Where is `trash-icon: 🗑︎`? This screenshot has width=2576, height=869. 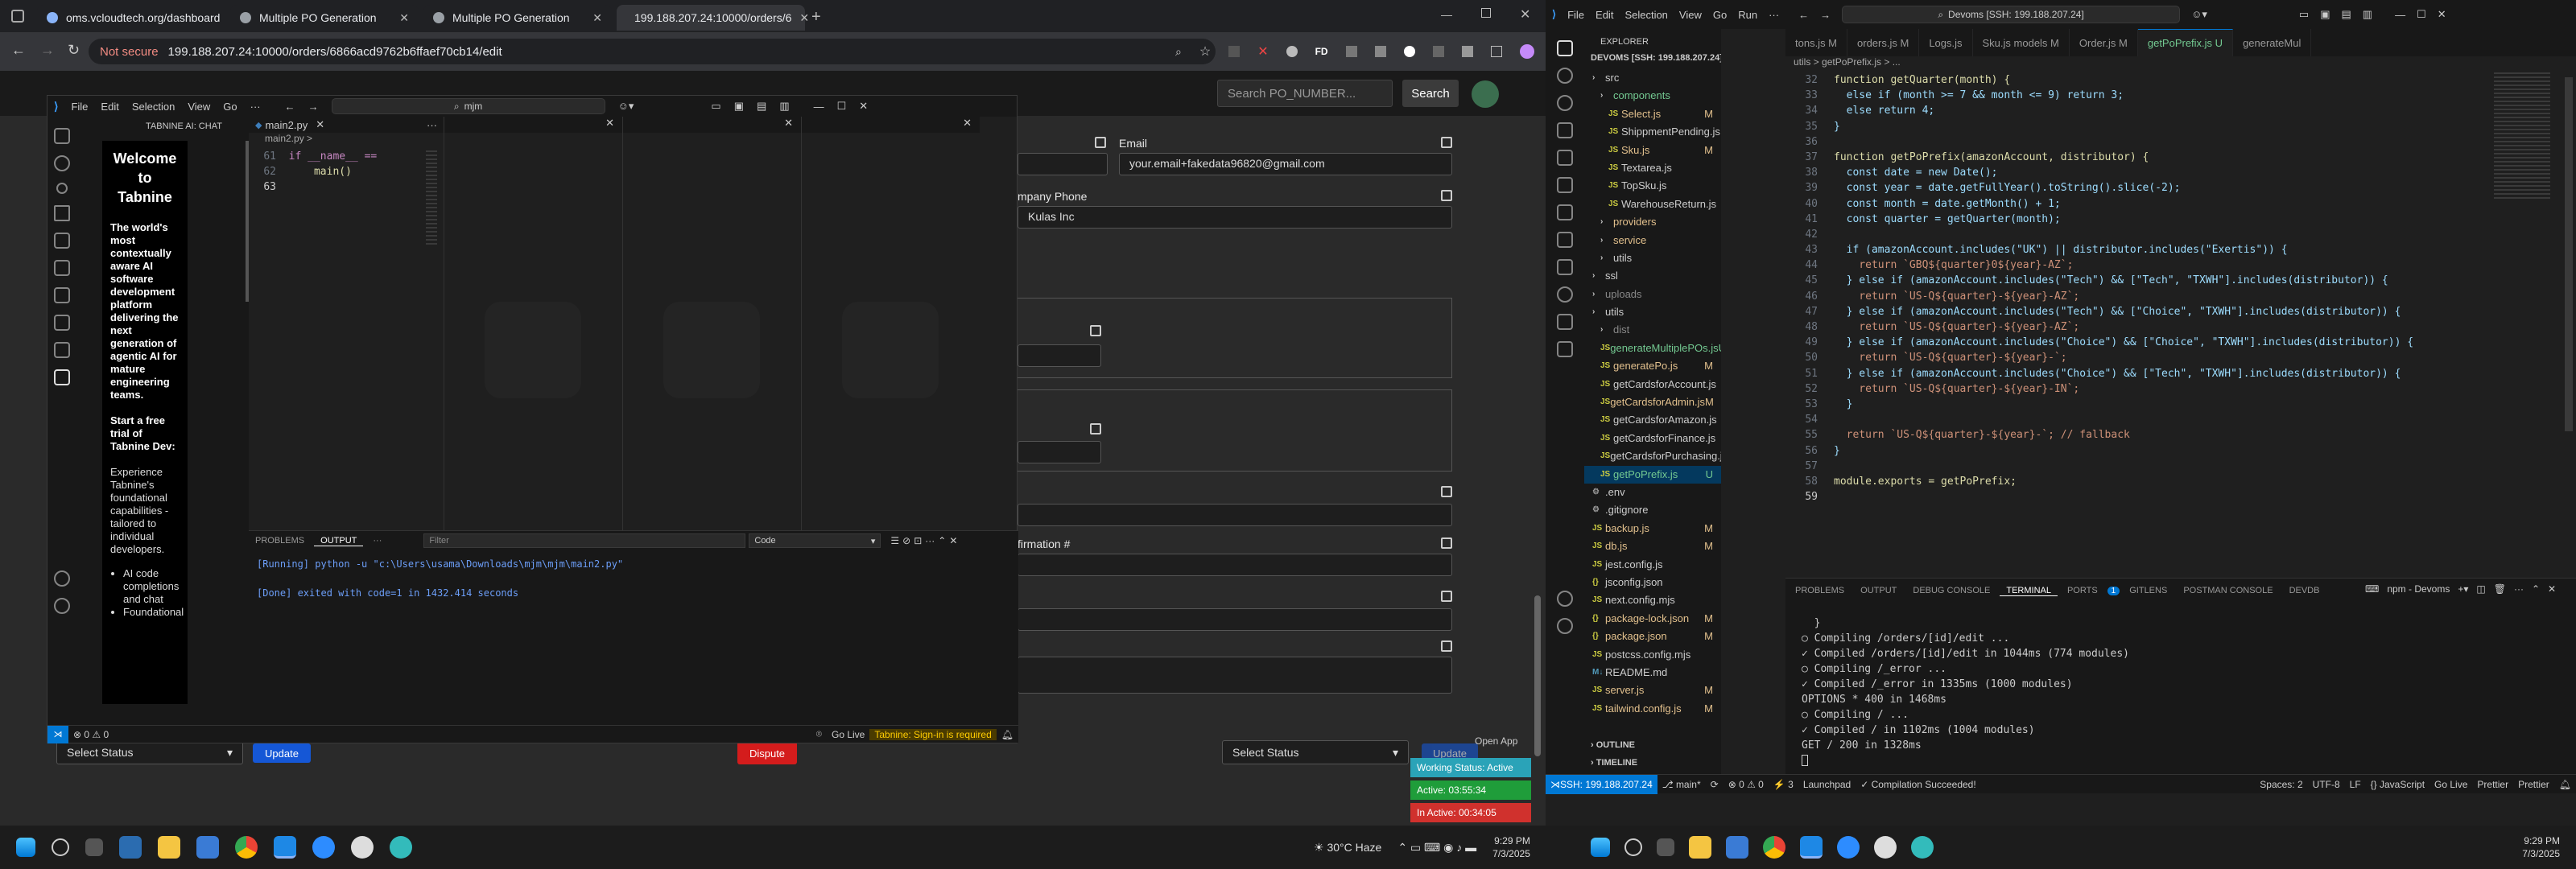
trash-icon: 🗑︎ is located at coordinates (2500, 589).